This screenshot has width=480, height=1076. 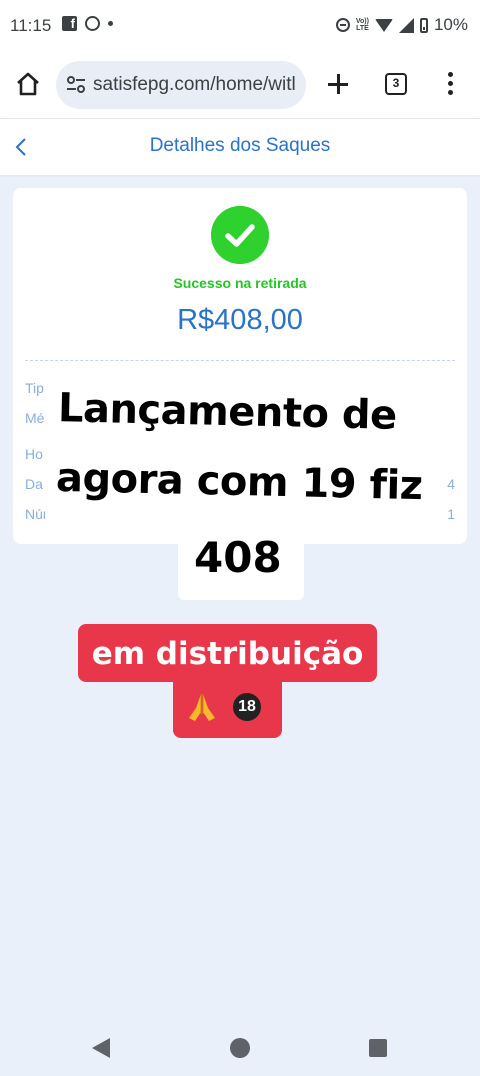 What do you see at coordinates (194, 85) in the screenshot?
I see `url-text: satisfepg.com/home/witl` at bounding box center [194, 85].